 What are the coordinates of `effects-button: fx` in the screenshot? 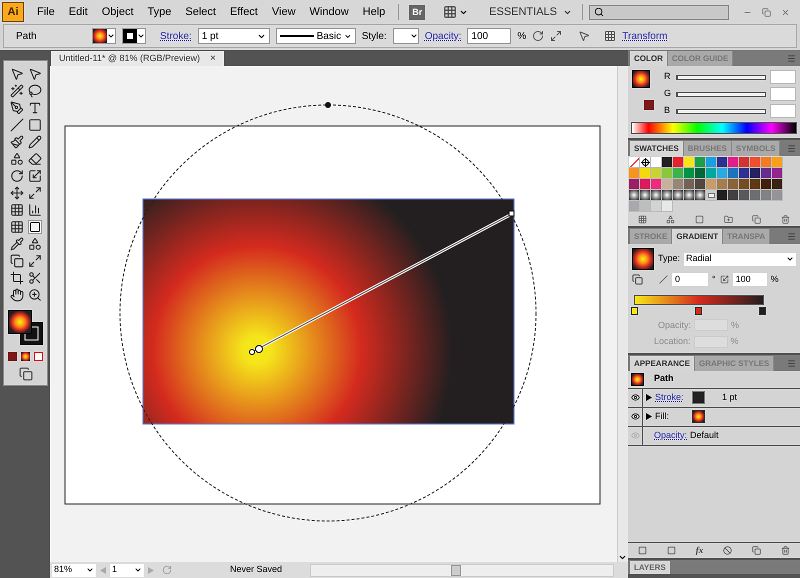 It's located at (700, 550).